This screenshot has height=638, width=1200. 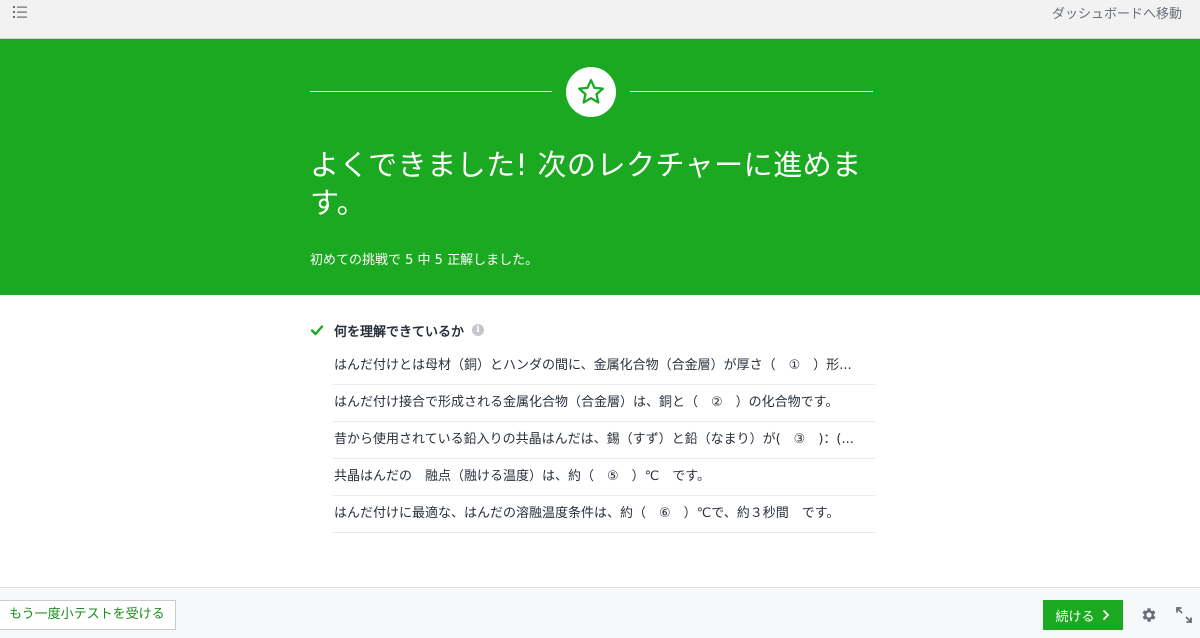 I want to click on divider-right, so click(x=751, y=91).